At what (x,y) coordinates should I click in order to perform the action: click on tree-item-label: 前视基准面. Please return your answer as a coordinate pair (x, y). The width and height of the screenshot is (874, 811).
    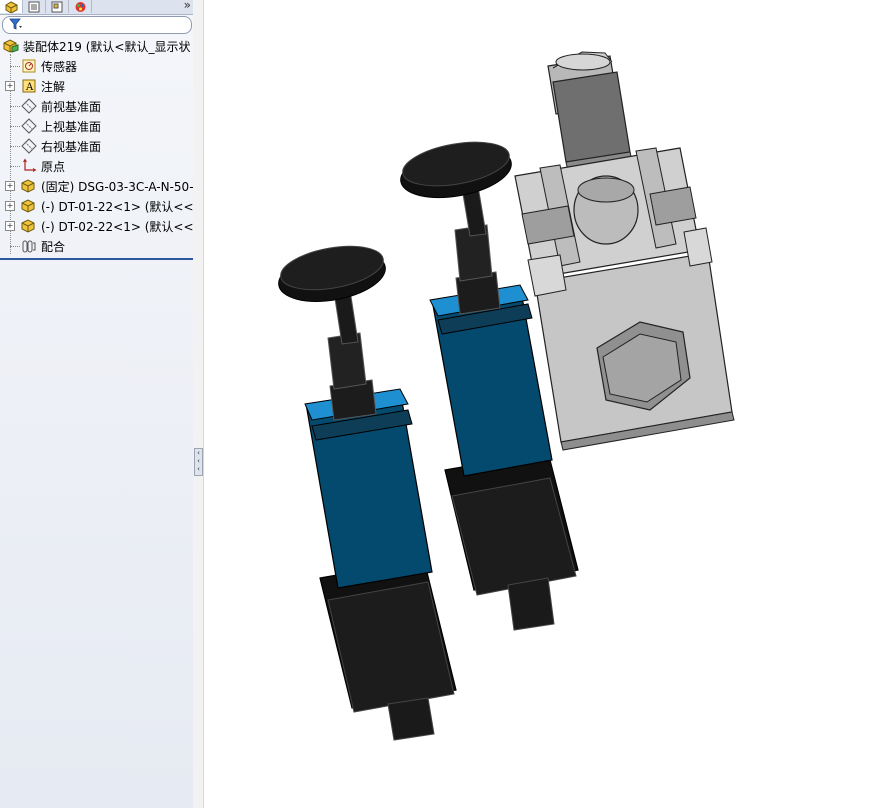
    Looking at the image, I should click on (71, 106).